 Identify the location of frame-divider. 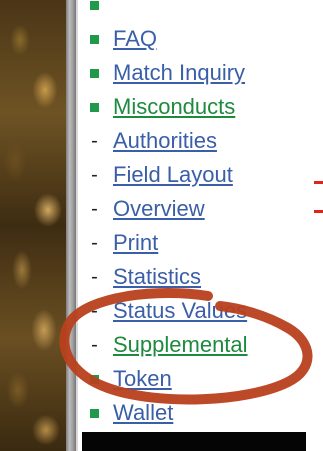
(72, 225).